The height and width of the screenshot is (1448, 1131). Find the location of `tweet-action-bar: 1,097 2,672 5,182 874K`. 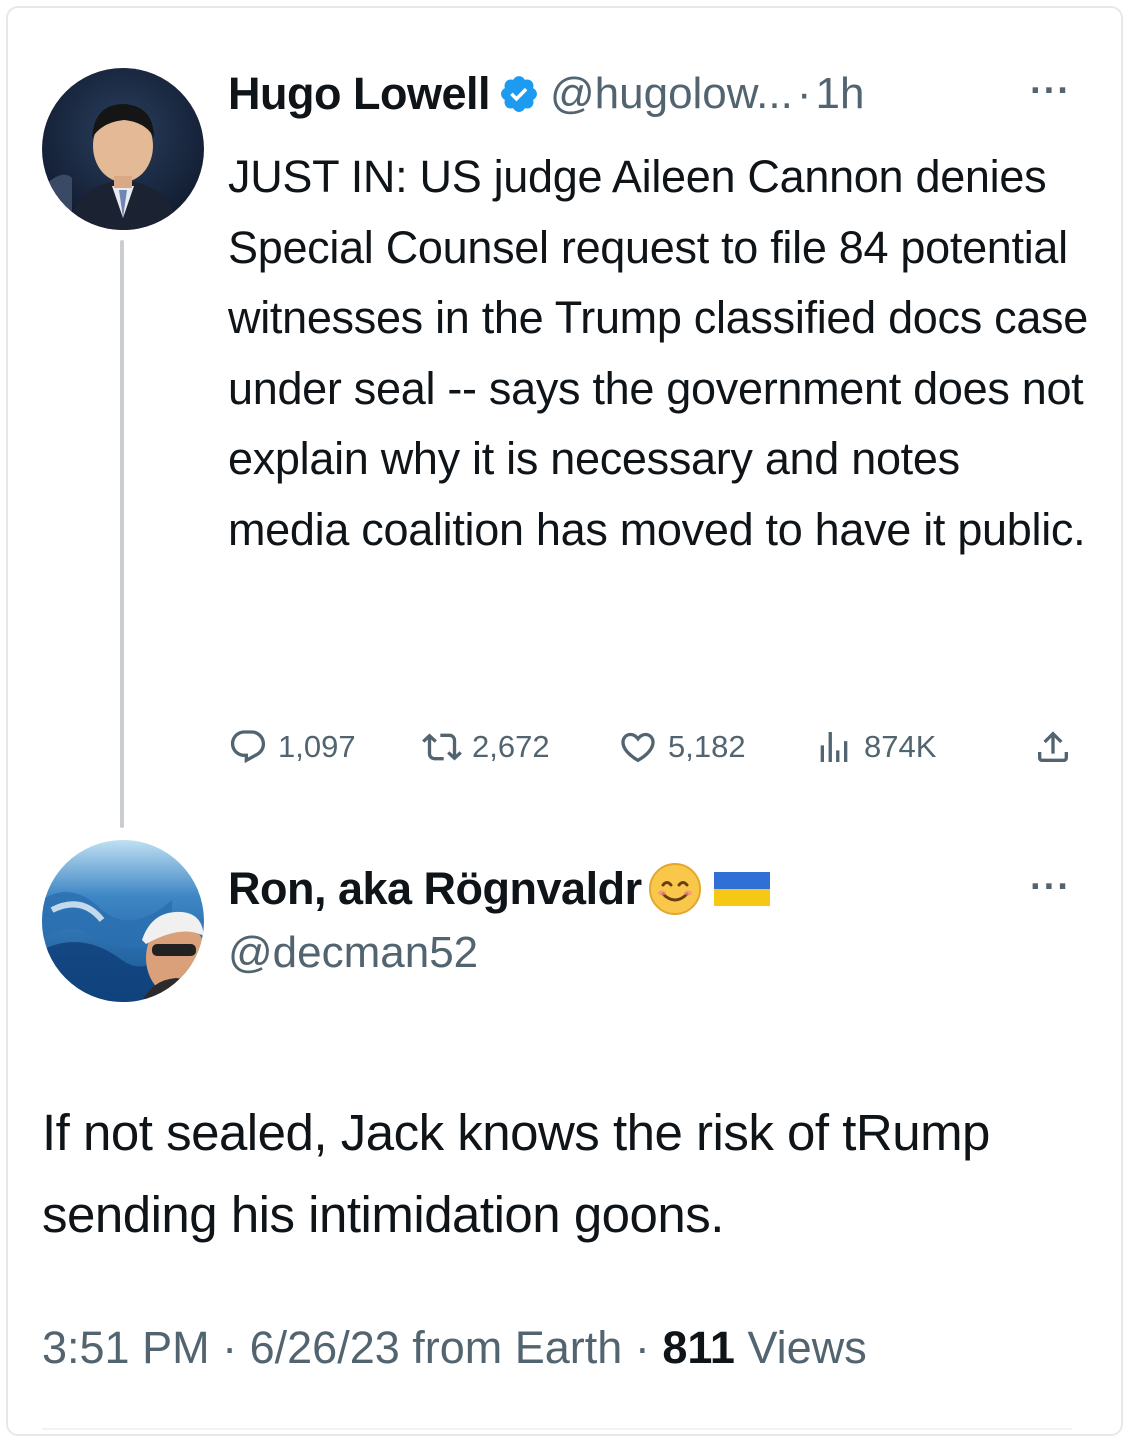

tweet-action-bar: 1,097 2,672 5,182 874K is located at coordinates (650, 747).